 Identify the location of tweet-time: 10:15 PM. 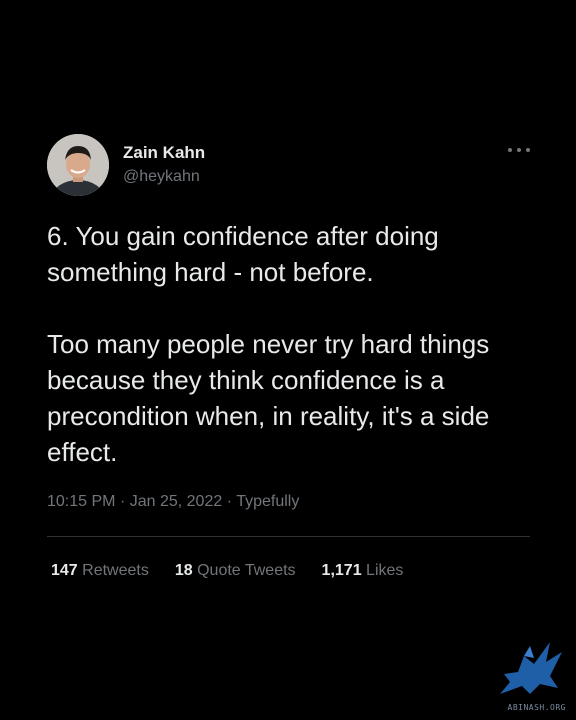
(81, 501).